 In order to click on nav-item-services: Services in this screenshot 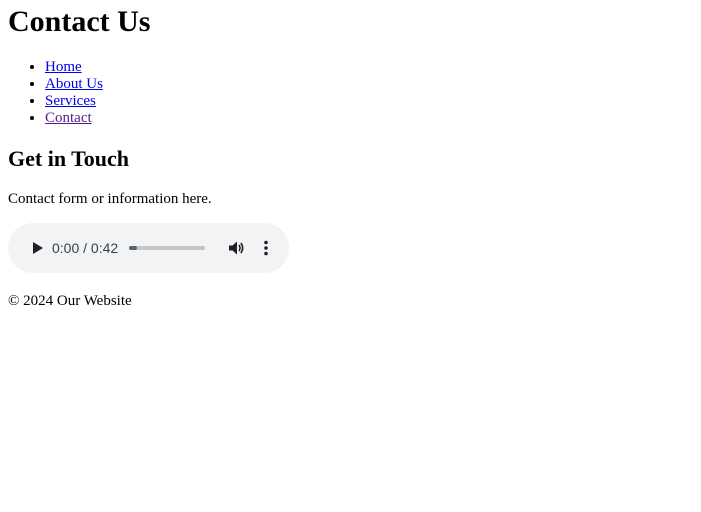, I will do `click(74, 101)`.